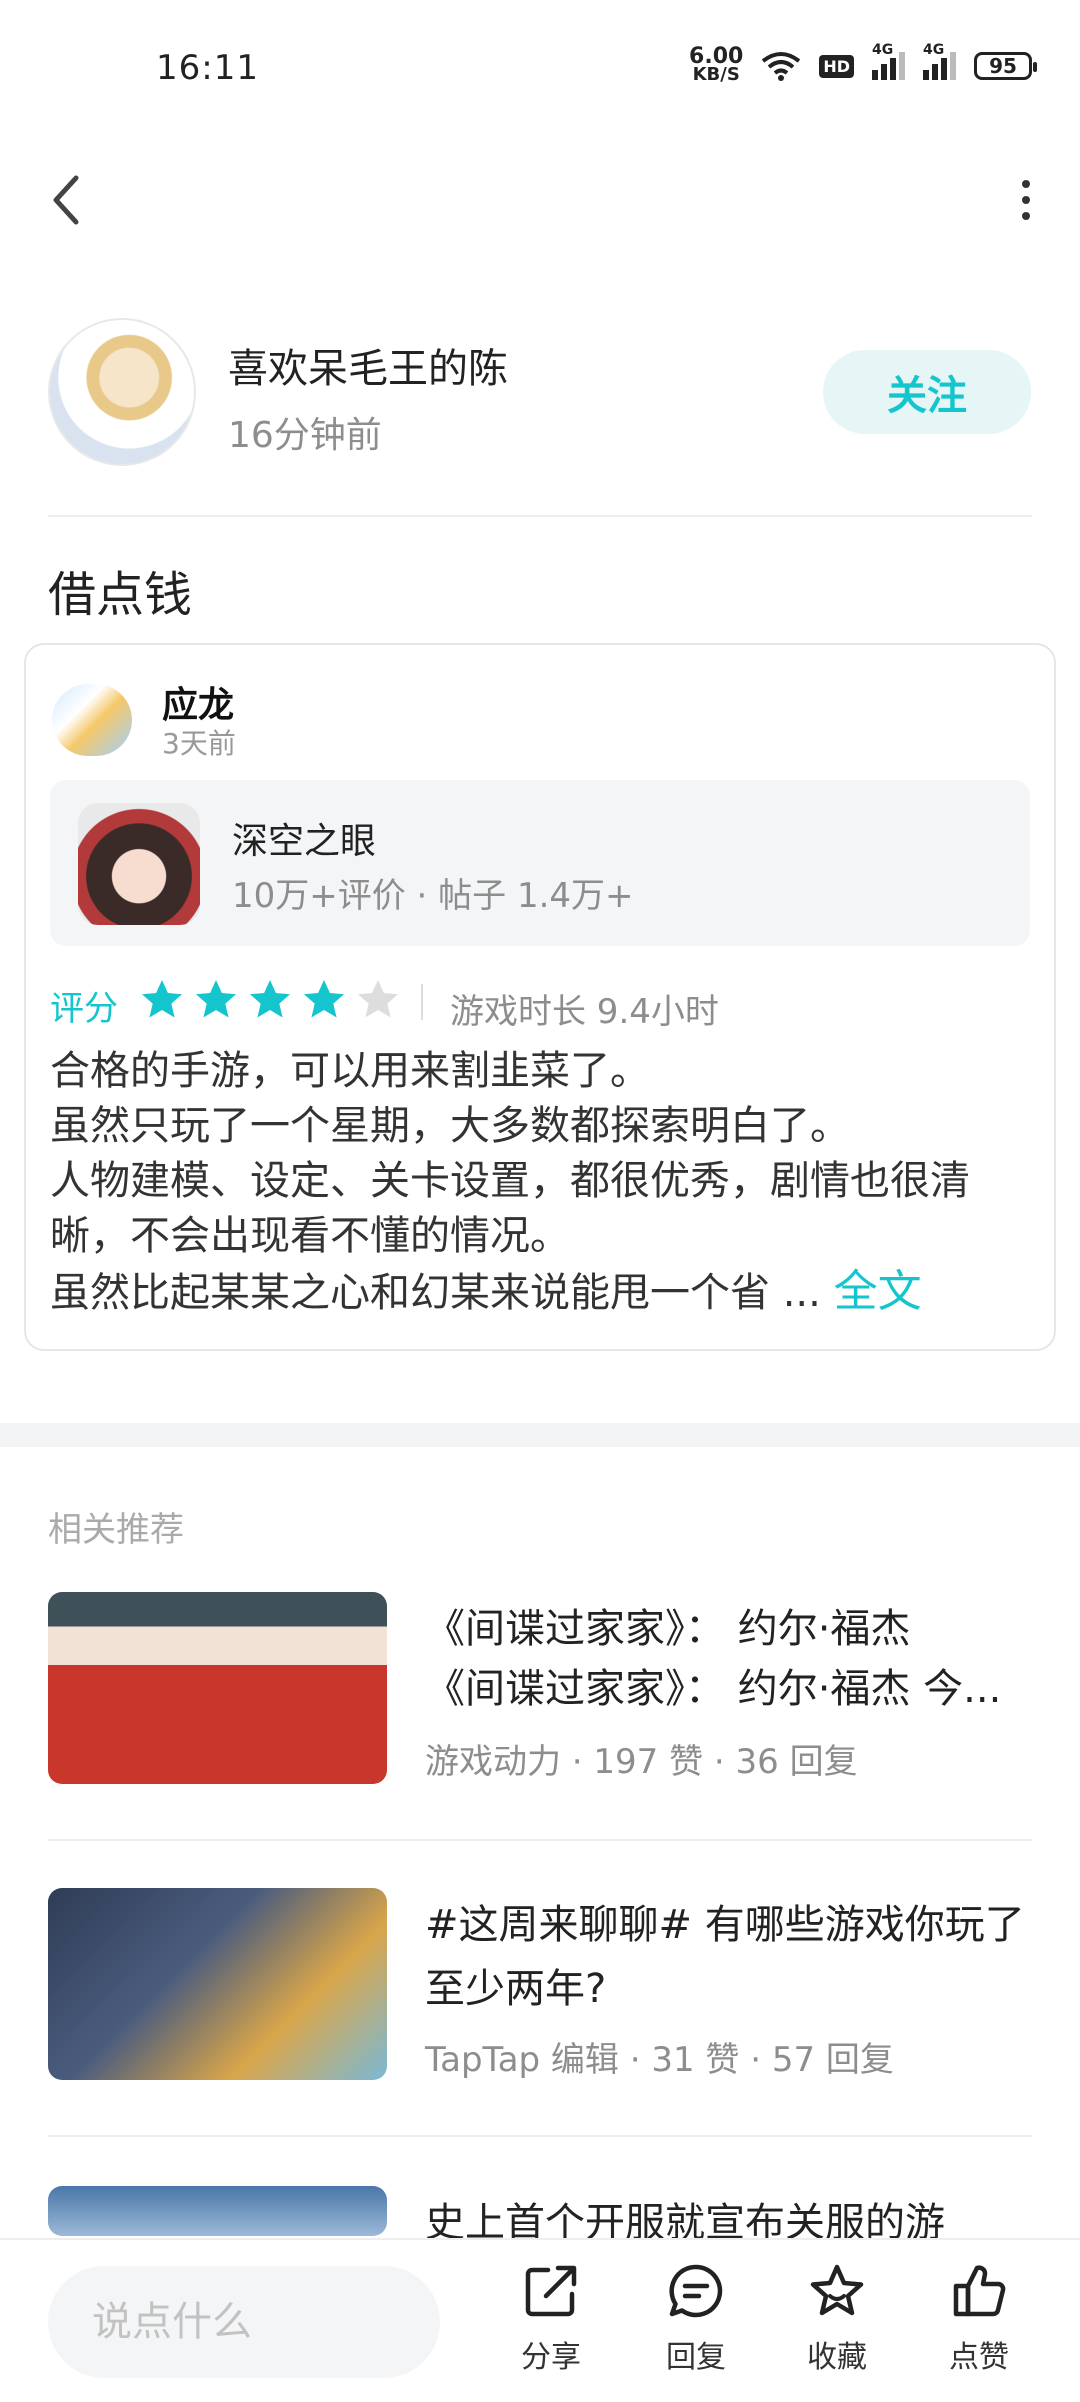  Describe the element at coordinates (378, 999) in the screenshot. I see `star-empty-icon` at that location.